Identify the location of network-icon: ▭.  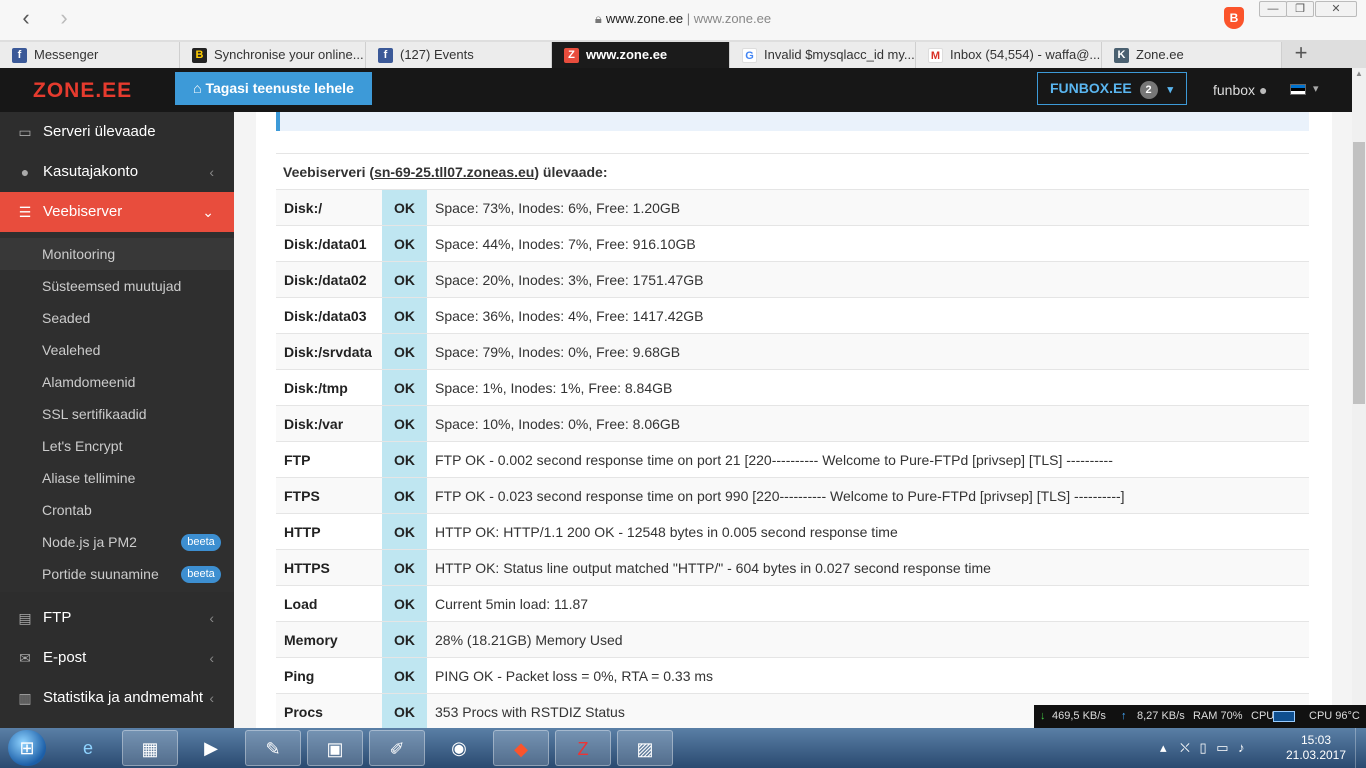
(1222, 747).